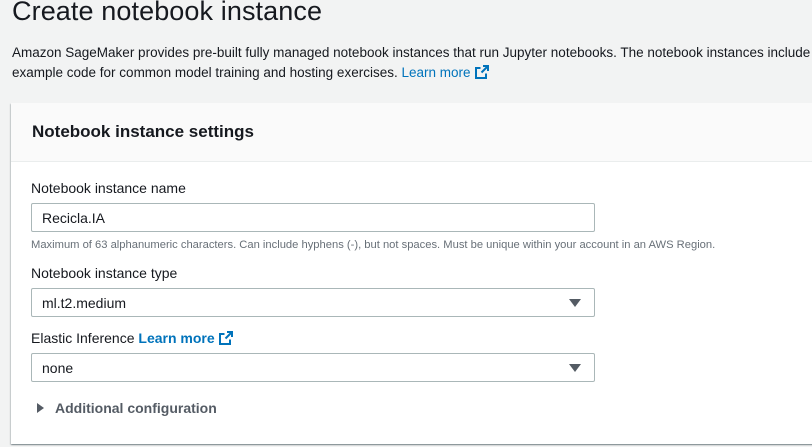  Describe the element at coordinates (104, 273) in the screenshot. I see `instance-type-label: Notebook instance type` at that location.